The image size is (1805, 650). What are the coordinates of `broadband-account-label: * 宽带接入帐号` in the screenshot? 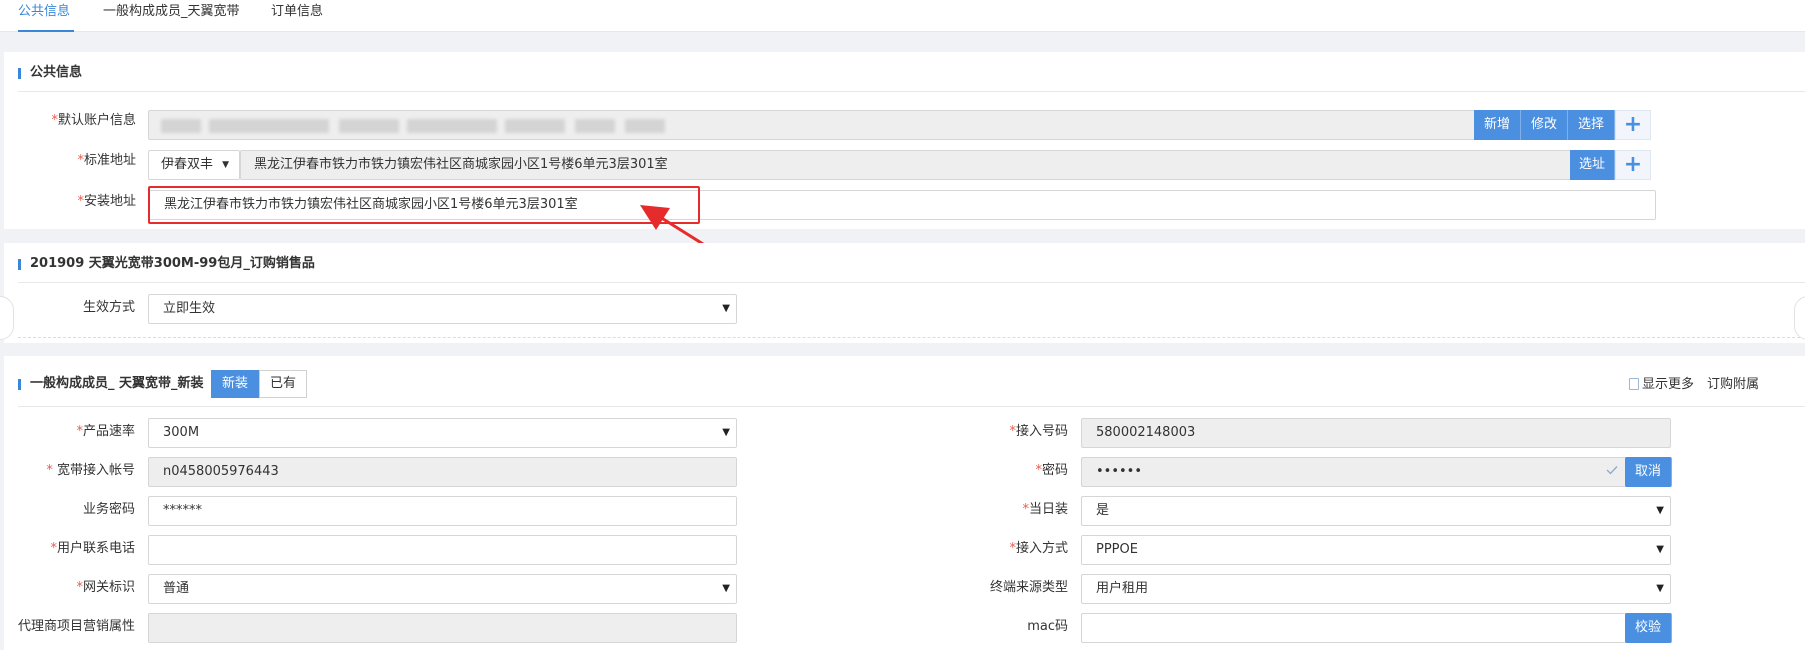 It's located at (69, 471).